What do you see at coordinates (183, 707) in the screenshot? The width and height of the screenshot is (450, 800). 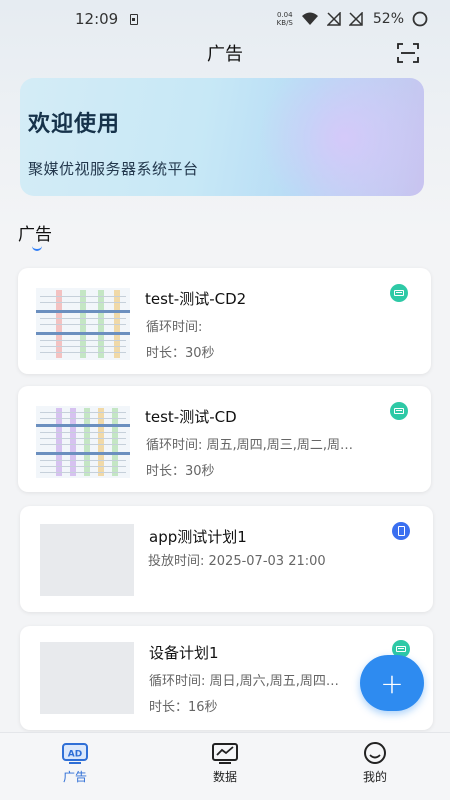 I see `ad-duration: 时长：16秒` at bounding box center [183, 707].